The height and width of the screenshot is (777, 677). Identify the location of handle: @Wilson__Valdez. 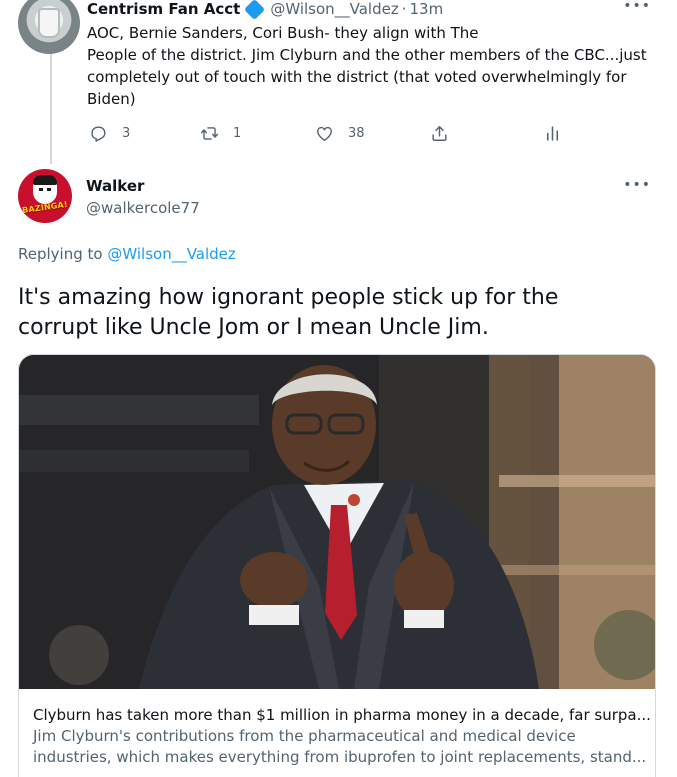
(334, 9).